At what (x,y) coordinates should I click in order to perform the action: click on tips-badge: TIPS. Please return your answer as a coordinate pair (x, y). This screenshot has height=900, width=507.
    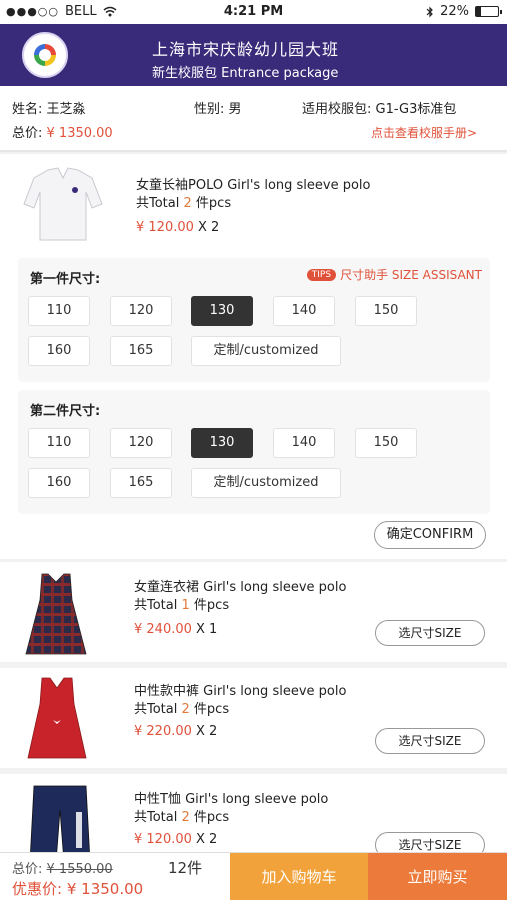
    Looking at the image, I should click on (321, 274).